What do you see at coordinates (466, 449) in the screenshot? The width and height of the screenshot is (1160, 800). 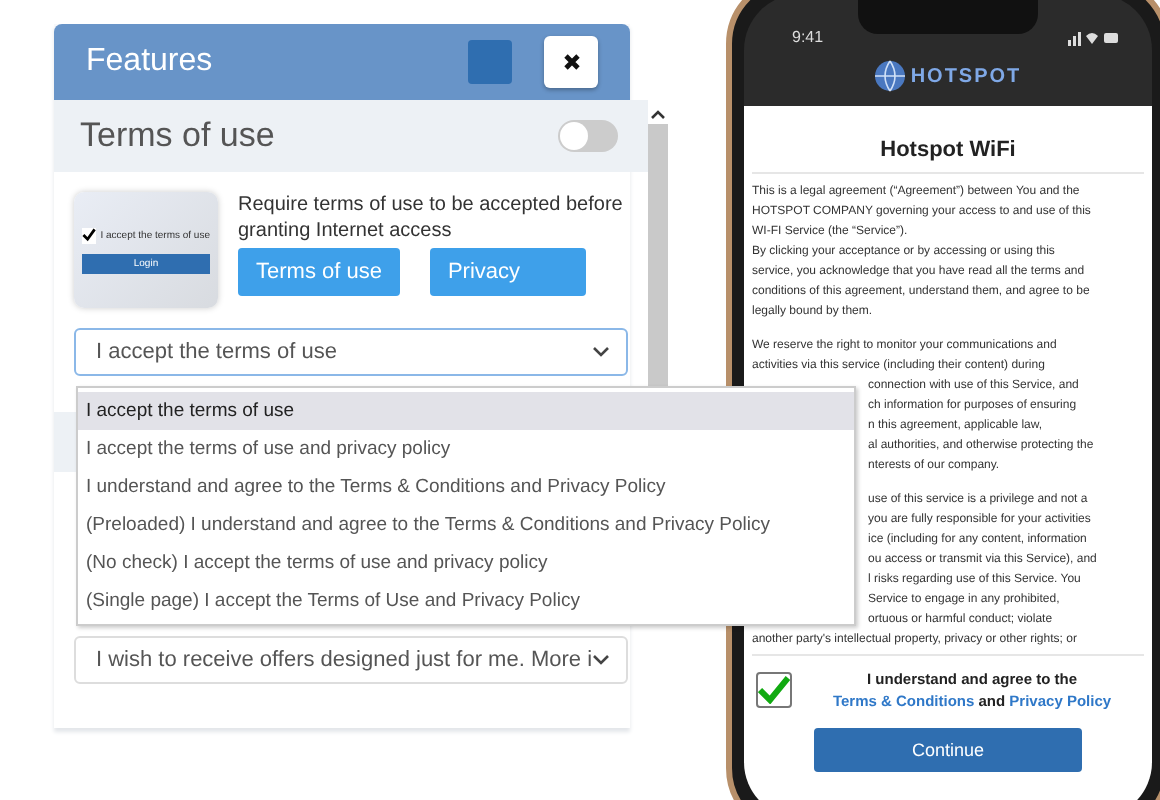 I see `dropdown-option: I accept the terms of use and privacy policy` at bounding box center [466, 449].